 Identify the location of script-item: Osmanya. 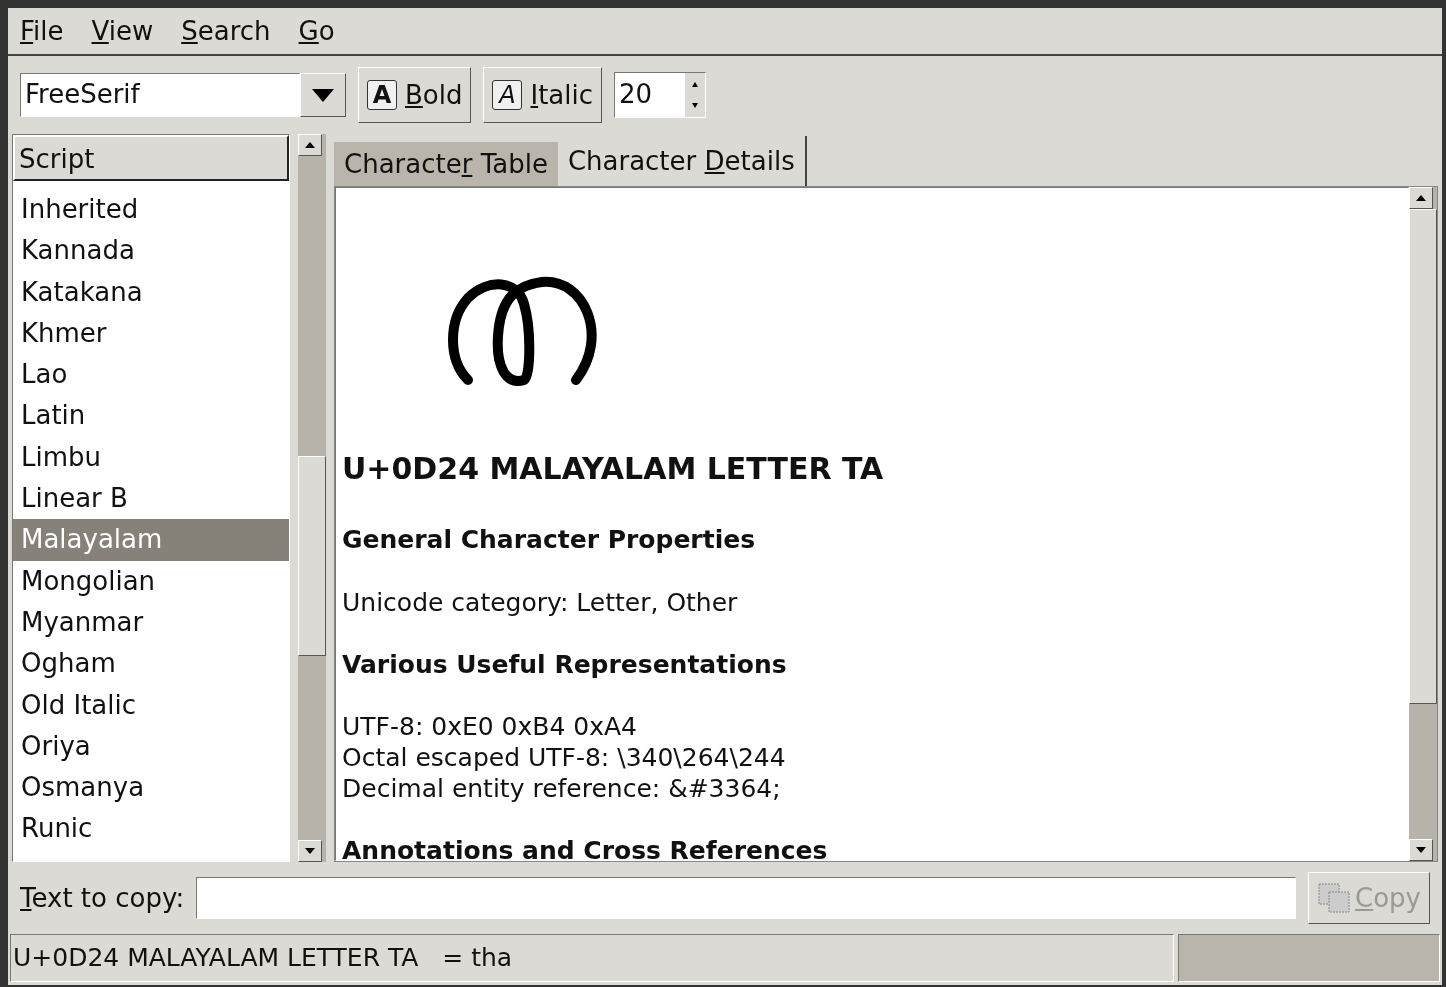
(151, 788).